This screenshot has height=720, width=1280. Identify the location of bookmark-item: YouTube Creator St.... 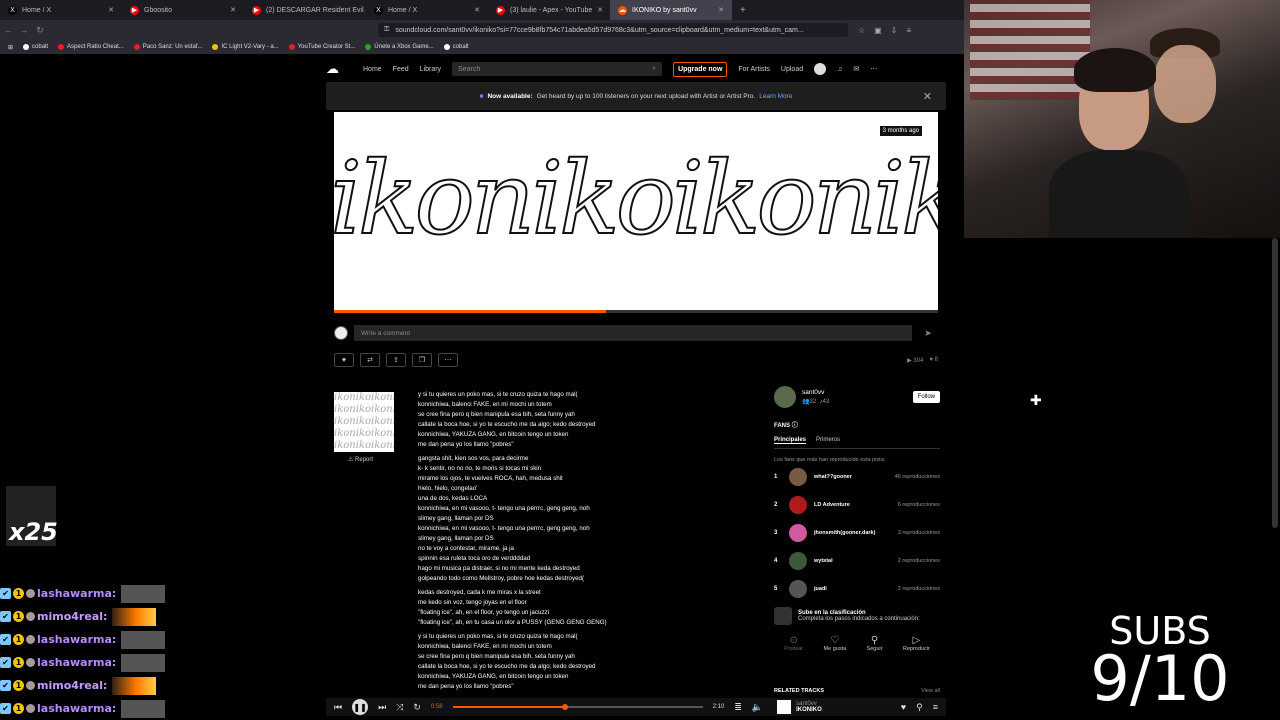
(321, 47).